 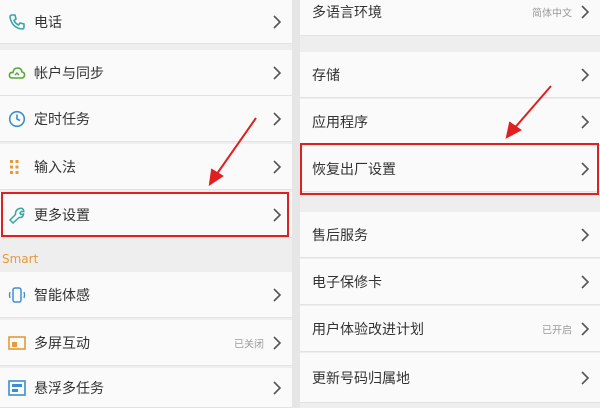 What do you see at coordinates (48, 22) in the screenshot?
I see `settings-item-label: 电话` at bounding box center [48, 22].